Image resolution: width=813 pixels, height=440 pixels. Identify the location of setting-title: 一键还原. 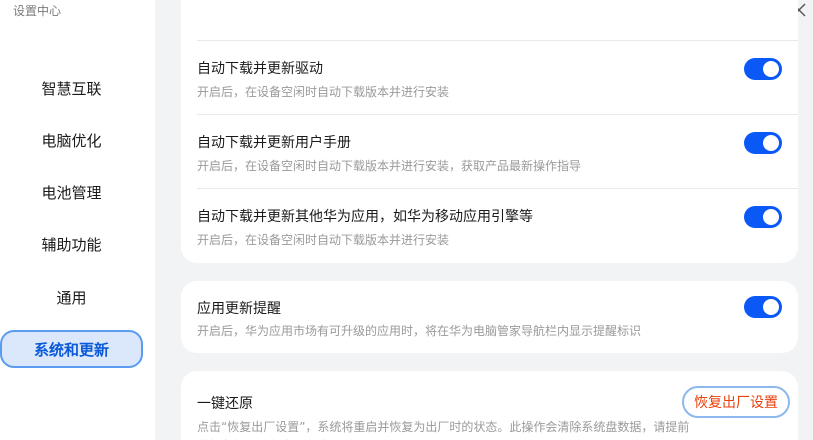
(225, 404).